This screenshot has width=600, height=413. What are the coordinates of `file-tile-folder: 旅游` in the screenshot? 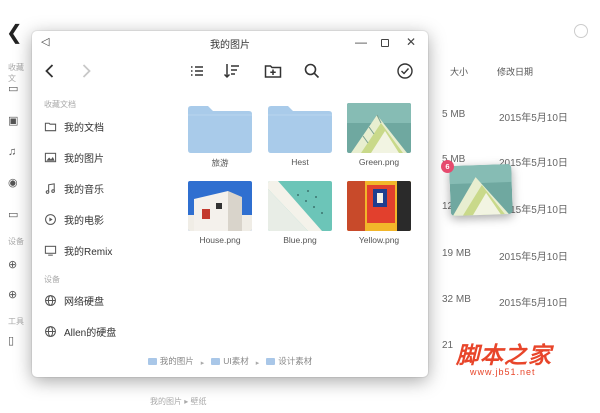 It's located at (220, 138).